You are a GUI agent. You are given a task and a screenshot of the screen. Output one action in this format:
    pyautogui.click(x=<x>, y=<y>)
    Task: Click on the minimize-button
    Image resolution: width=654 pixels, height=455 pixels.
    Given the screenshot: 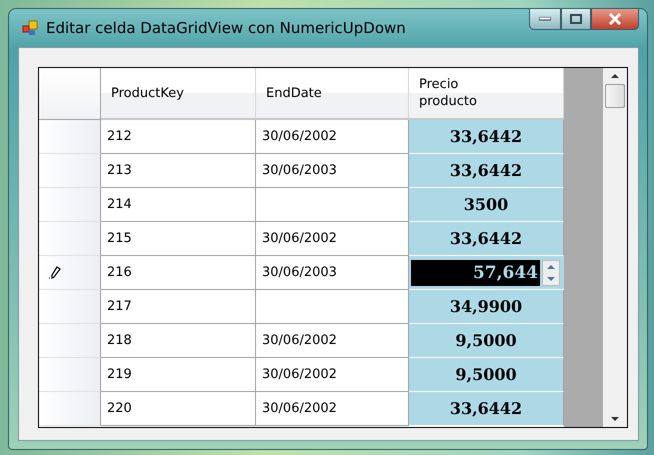 What is the action you would take?
    pyautogui.click(x=545, y=19)
    